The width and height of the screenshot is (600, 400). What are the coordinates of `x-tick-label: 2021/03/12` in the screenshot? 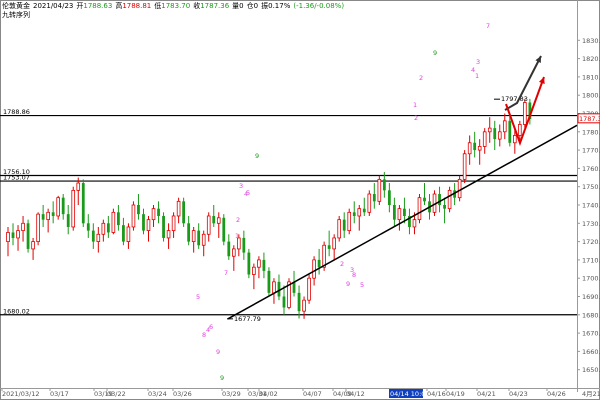 It's located at (20, 394).